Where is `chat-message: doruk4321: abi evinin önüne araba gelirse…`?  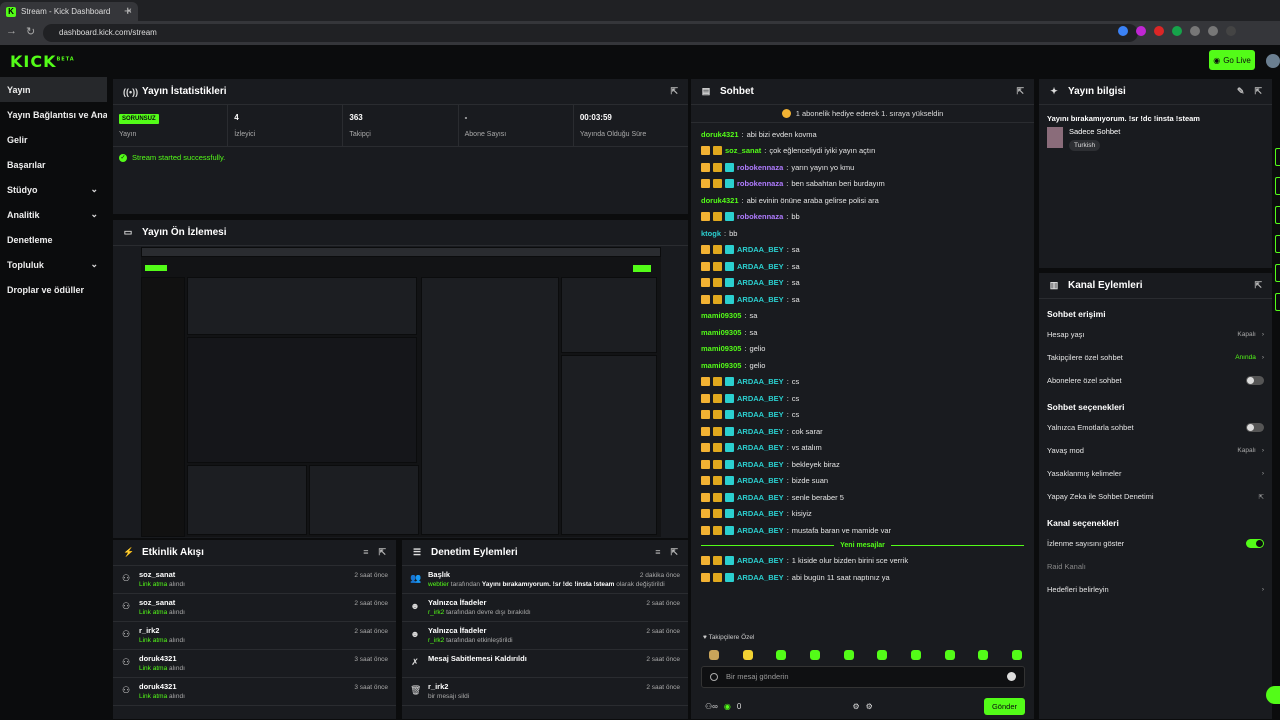 chat-message: doruk4321: abi evinin önüne araba gelirse… is located at coordinates (862, 200).